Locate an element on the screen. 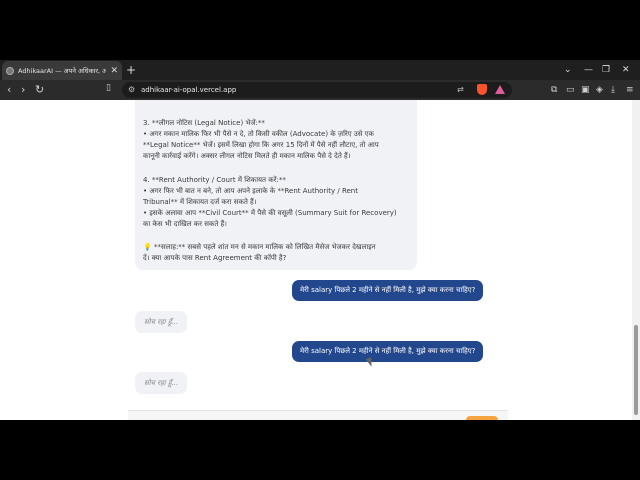  chat-input-bar is located at coordinates (318, 415).